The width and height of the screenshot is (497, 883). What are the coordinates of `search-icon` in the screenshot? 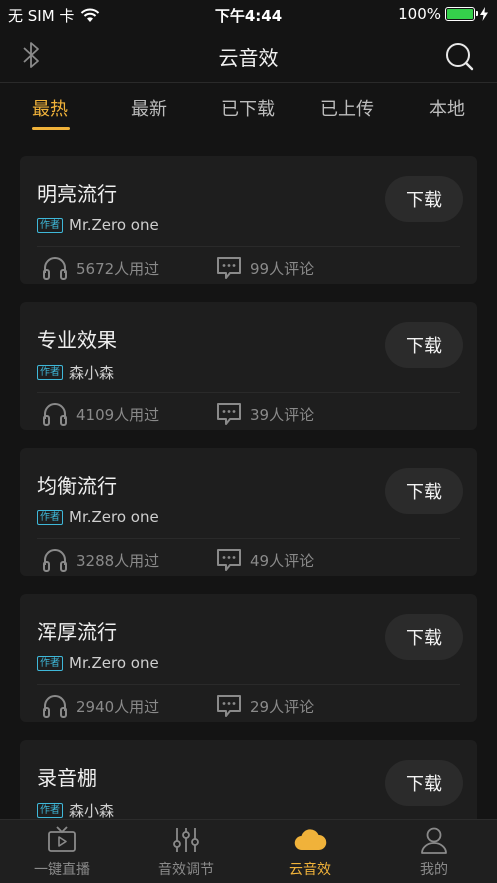 It's located at (459, 56).